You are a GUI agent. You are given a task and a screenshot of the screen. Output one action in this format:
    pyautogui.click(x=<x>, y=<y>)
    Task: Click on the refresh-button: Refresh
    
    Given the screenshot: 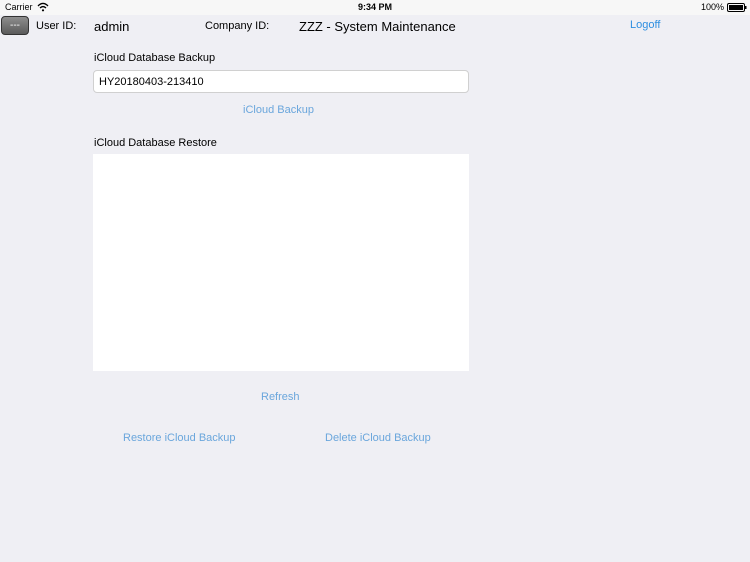 What is the action you would take?
    pyautogui.click(x=280, y=397)
    